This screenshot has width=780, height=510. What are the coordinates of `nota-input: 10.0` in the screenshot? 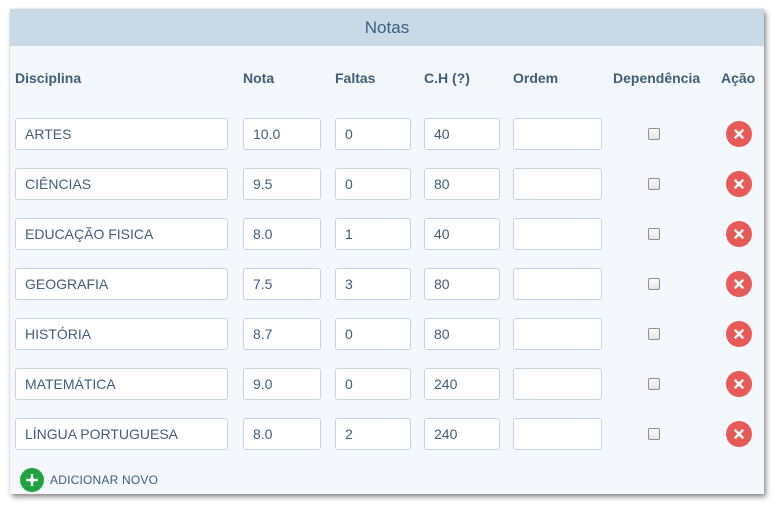 It's located at (282, 134).